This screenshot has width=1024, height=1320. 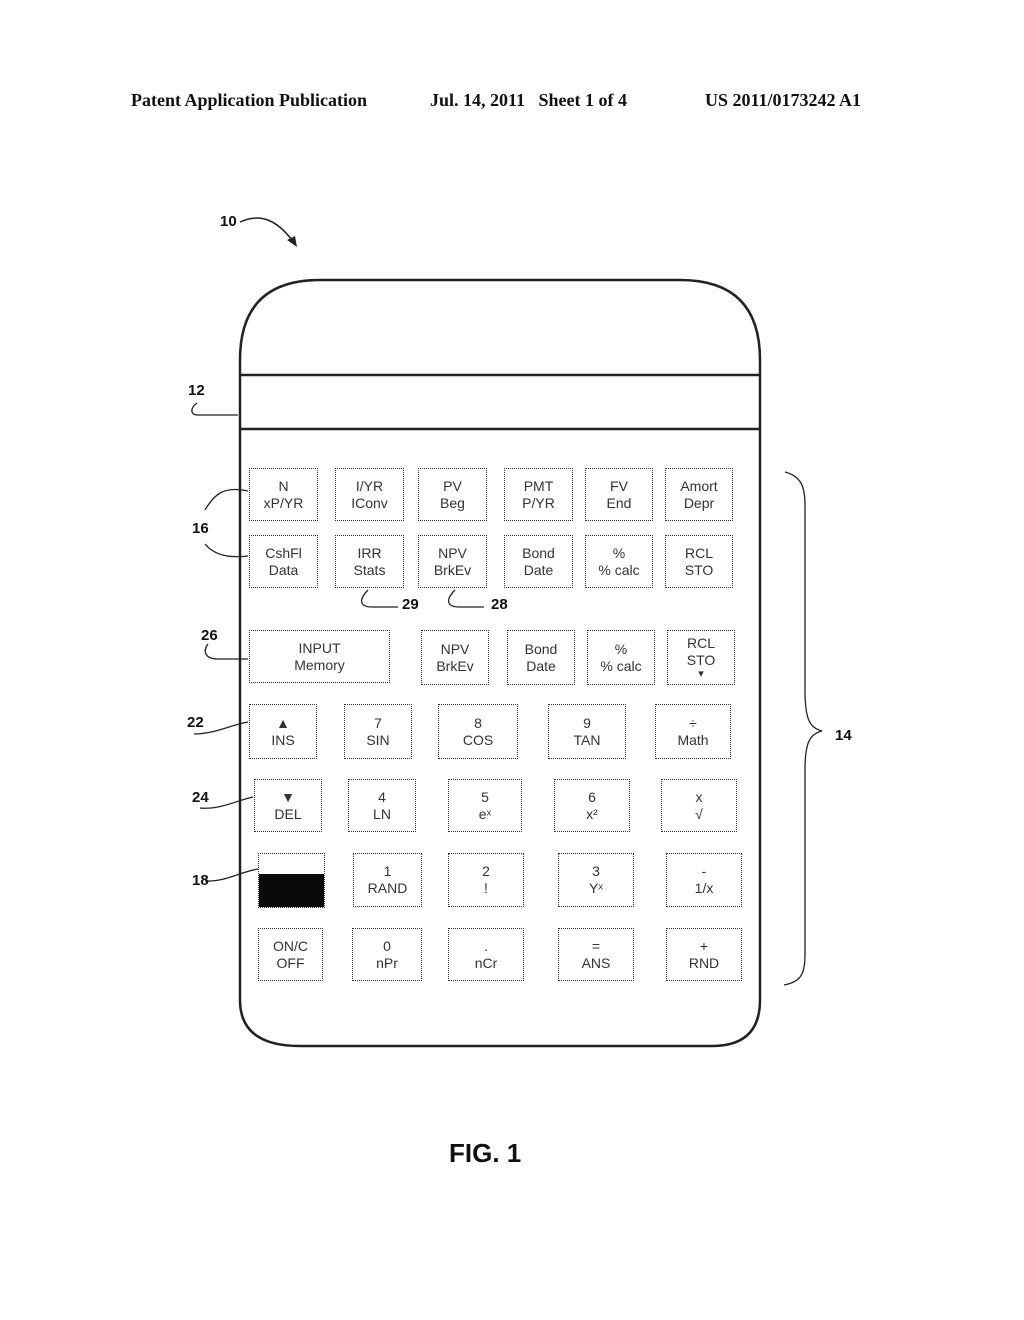 What do you see at coordinates (283, 722) in the screenshot?
I see `up-triangle-icon: ▲` at bounding box center [283, 722].